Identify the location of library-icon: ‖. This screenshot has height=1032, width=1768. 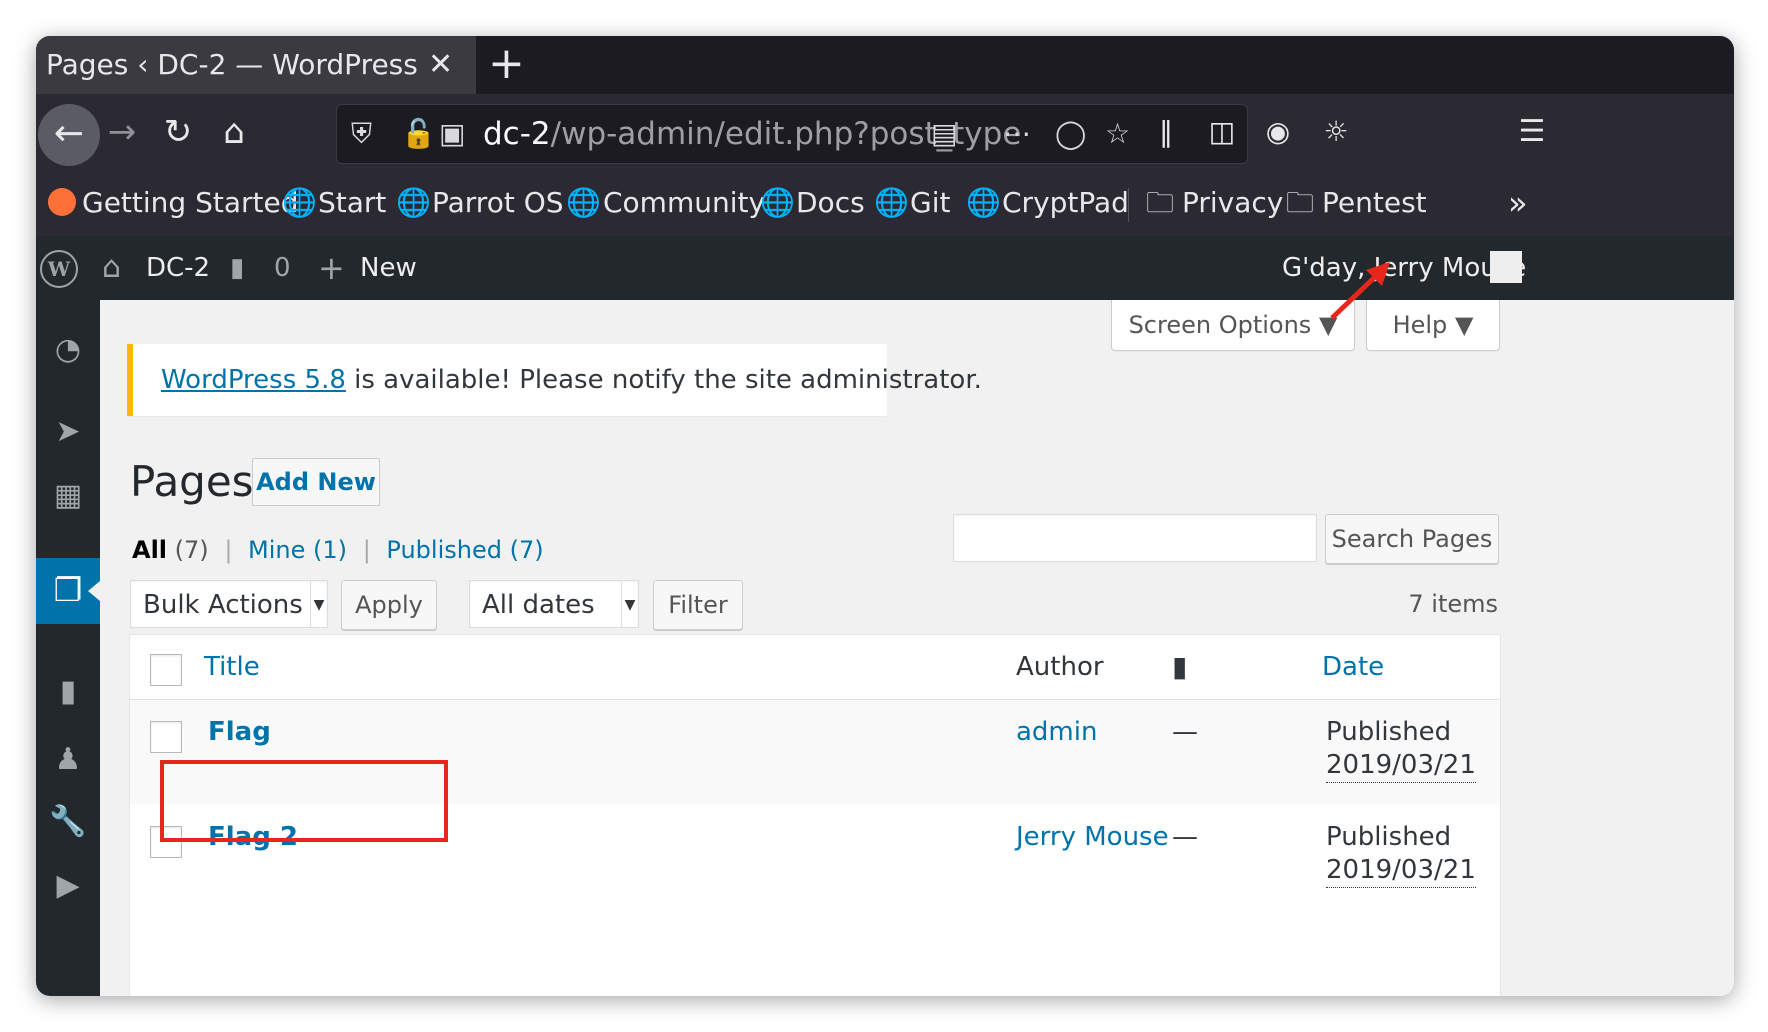
(1166, 132).